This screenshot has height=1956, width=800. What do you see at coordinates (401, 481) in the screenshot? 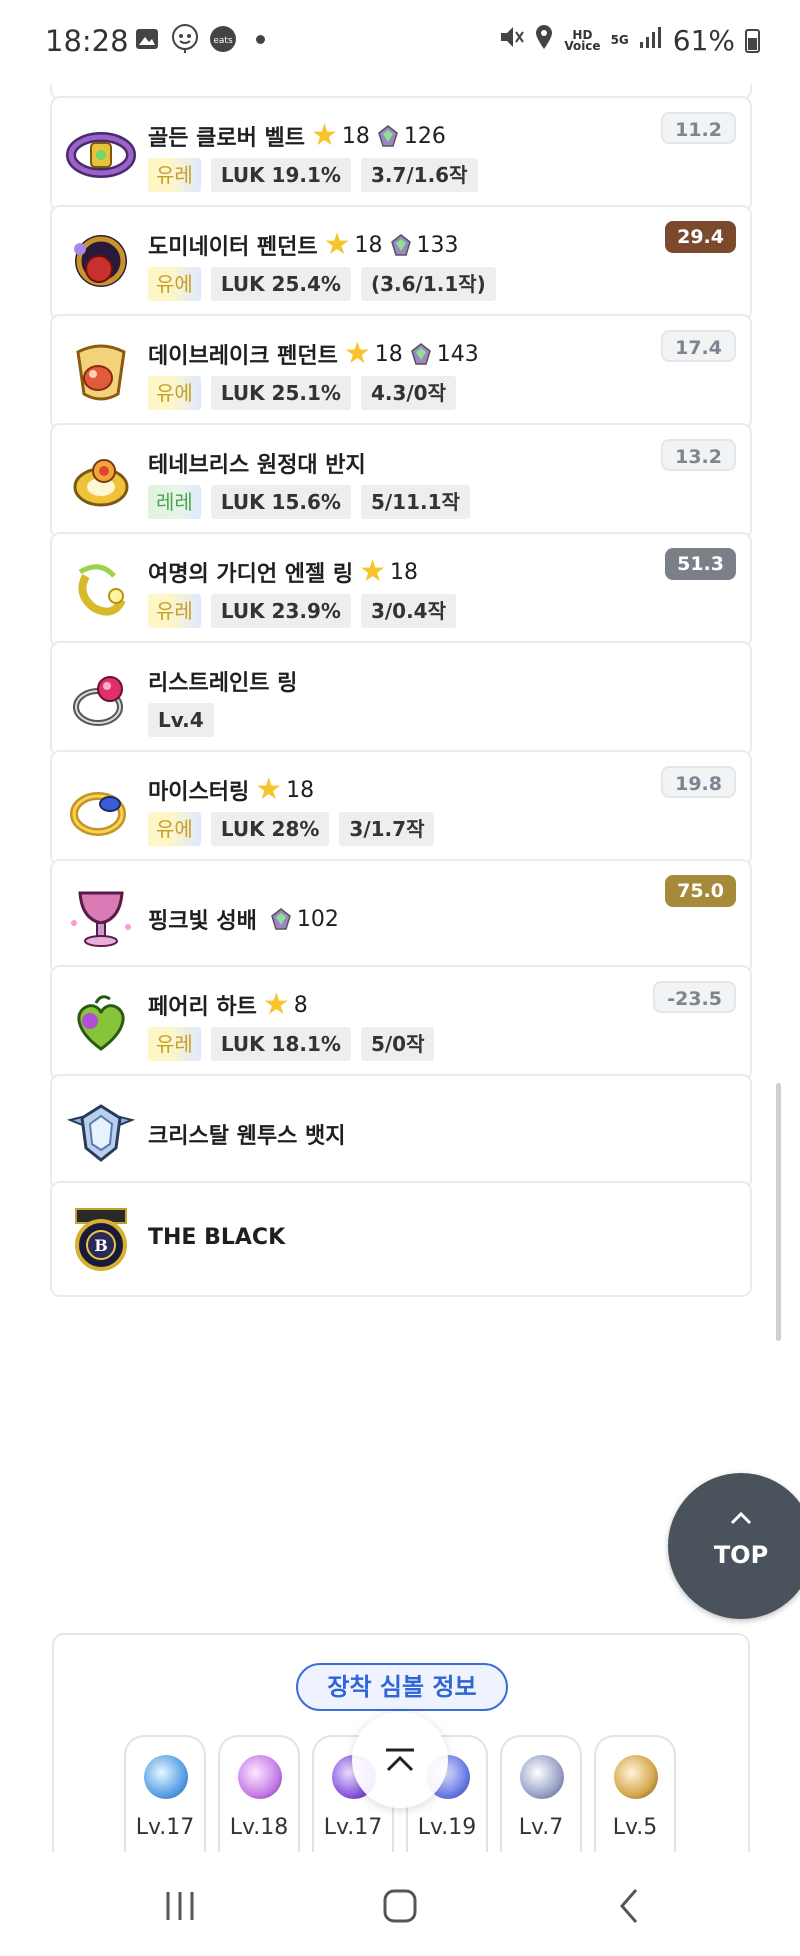
I see `equipment-card: 테네브리스 원정대 반지 레레 LUK 15.6% 5/11.1작 13.2` at bounding box center [401, 481].